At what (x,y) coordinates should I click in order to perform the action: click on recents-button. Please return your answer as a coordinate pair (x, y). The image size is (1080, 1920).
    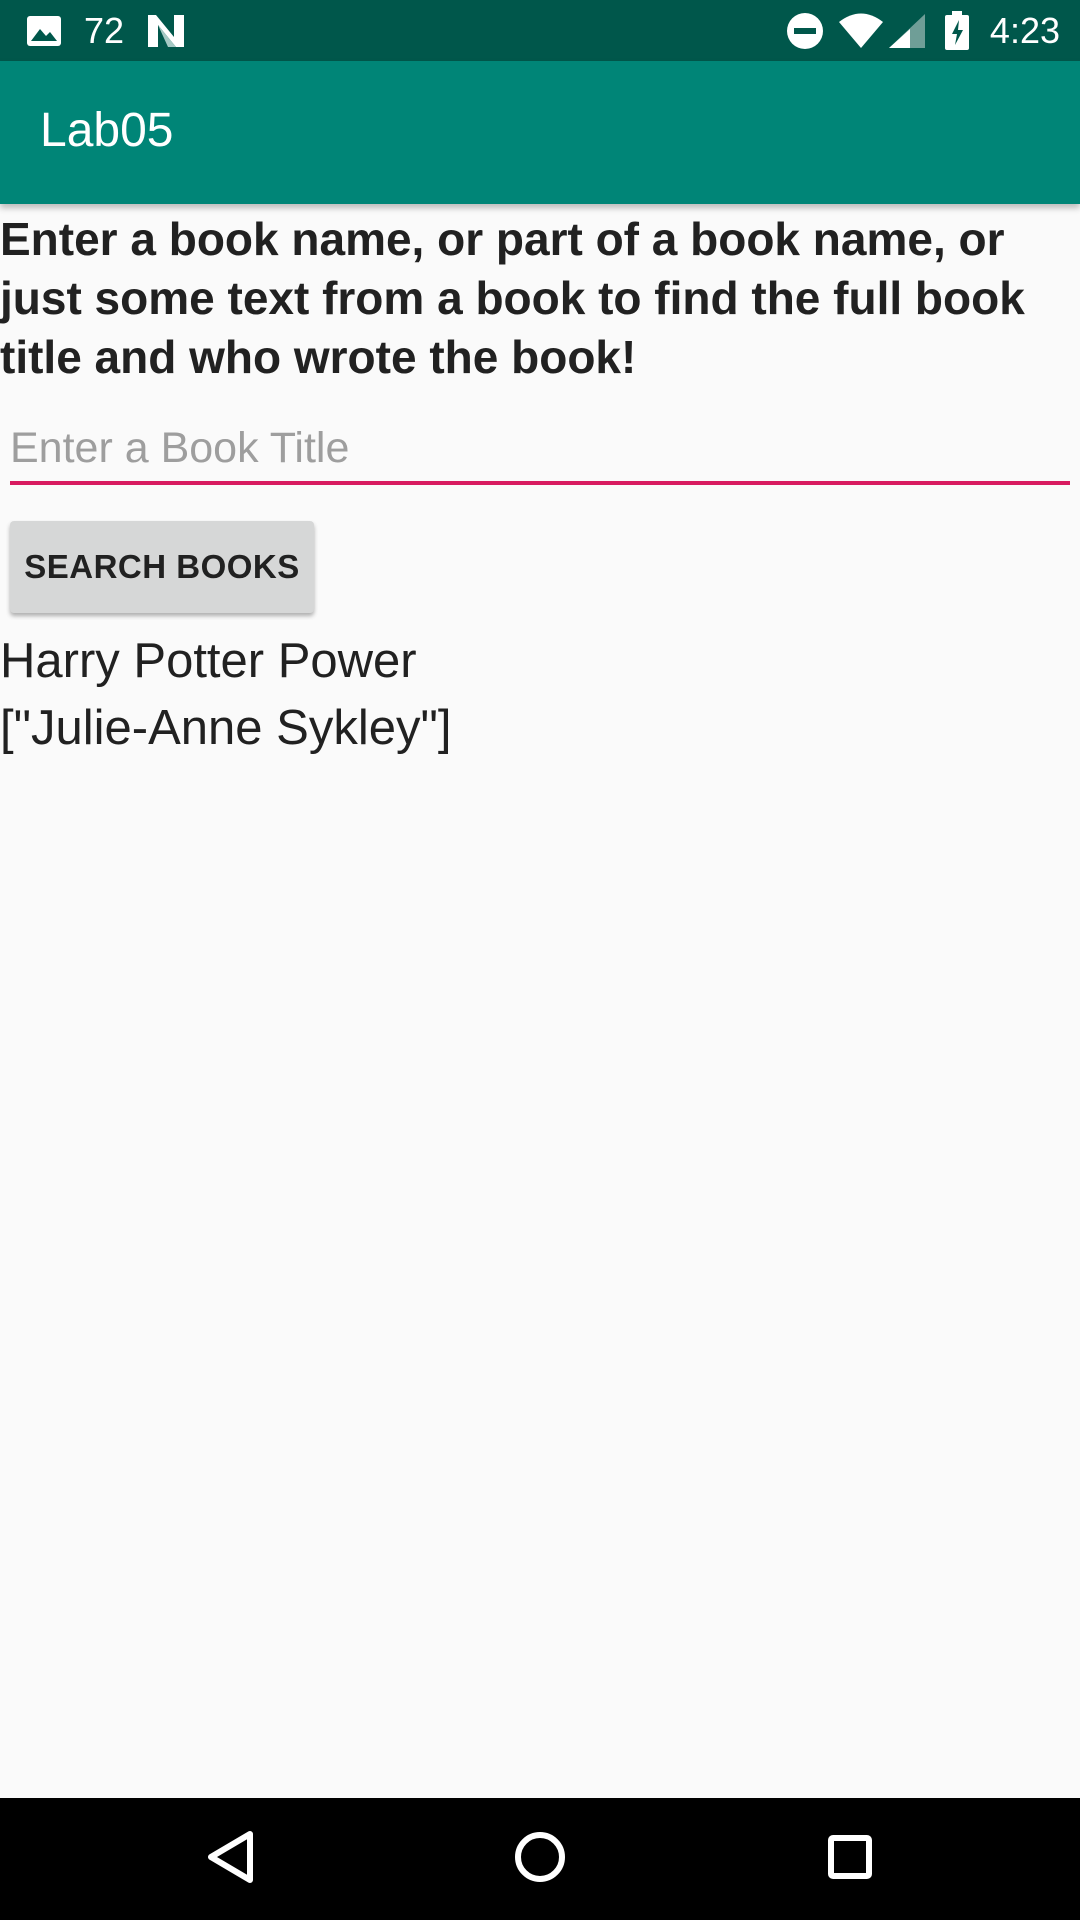
    Looking at the image, I should click on (850, 1859).